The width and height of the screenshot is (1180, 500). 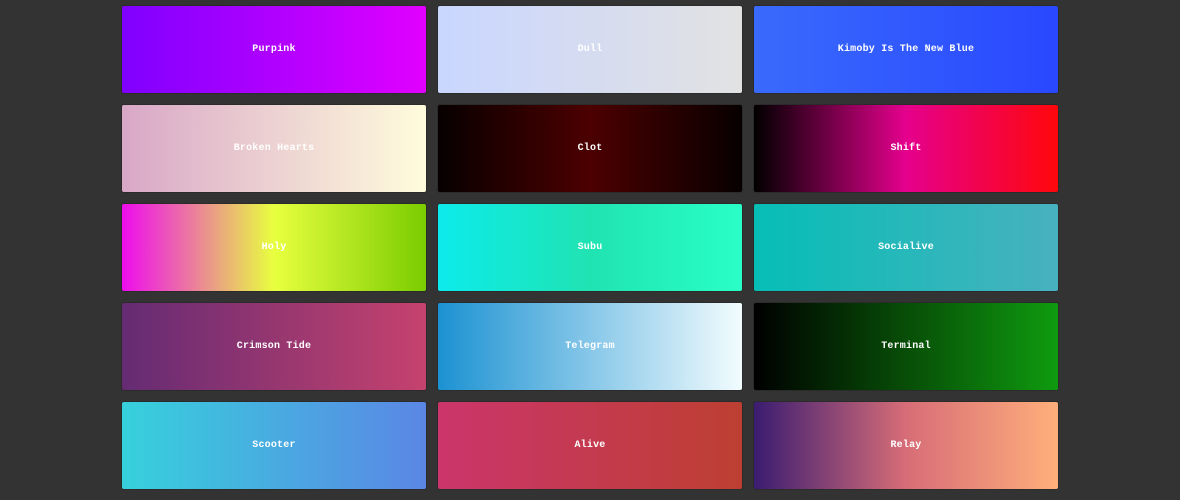 I want to click on gradient-card-label: Subu, so click(x=590, y=247).